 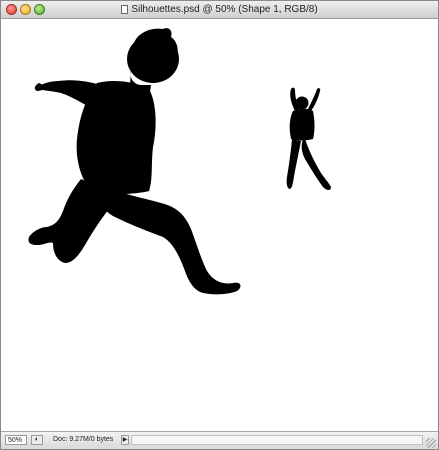 I want to click on resize-grip-icon, so click(x=431, y=443).